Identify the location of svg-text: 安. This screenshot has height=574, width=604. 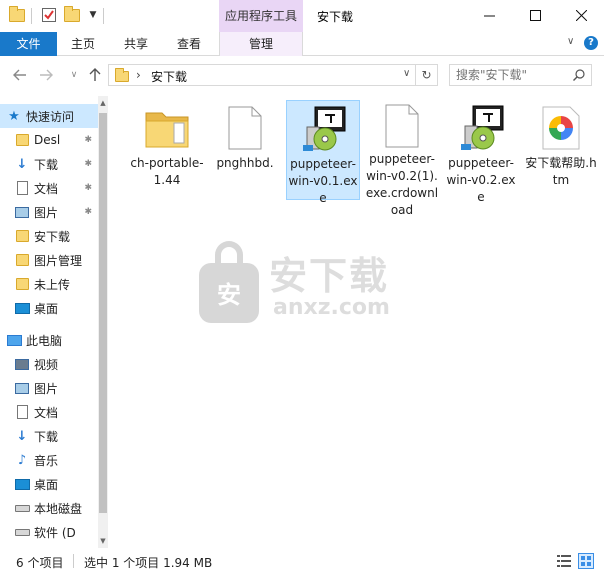
(229, 295).